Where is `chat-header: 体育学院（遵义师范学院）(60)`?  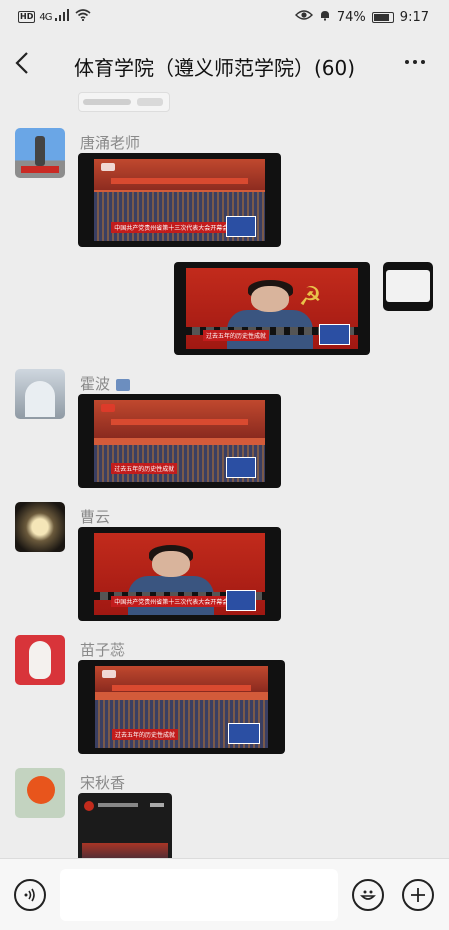 chat-header: 体育学院（遵义师范学院）(60) is located at coordinates (224, 63).